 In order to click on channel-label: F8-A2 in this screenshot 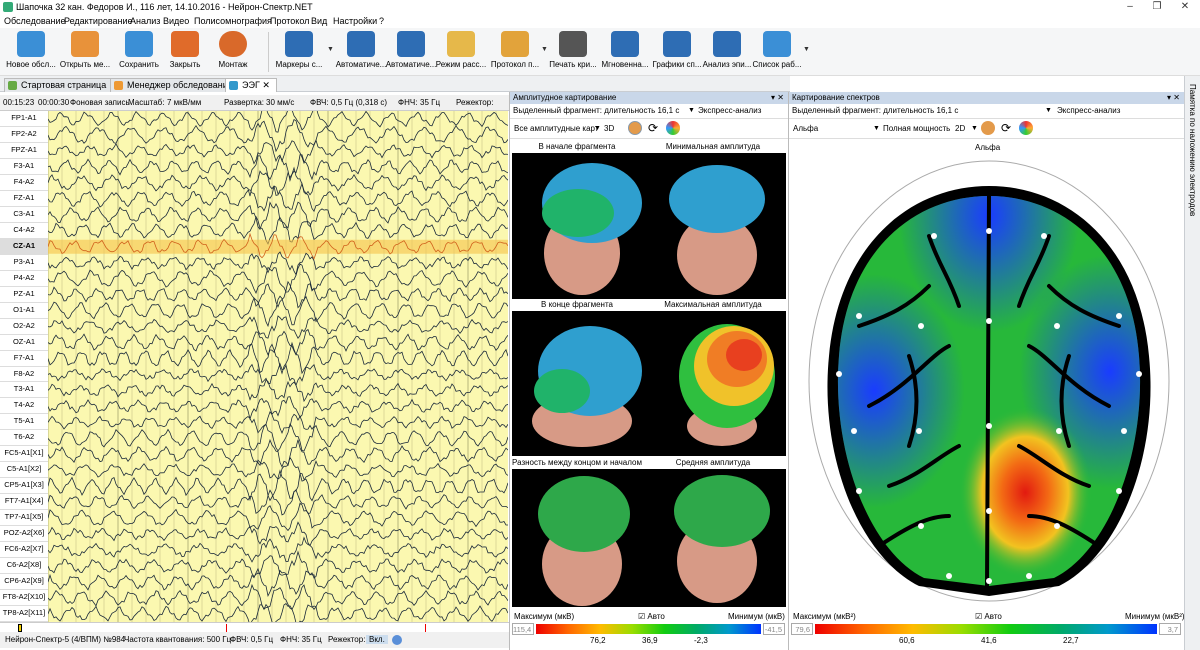, I will do `click(24, 375)`.